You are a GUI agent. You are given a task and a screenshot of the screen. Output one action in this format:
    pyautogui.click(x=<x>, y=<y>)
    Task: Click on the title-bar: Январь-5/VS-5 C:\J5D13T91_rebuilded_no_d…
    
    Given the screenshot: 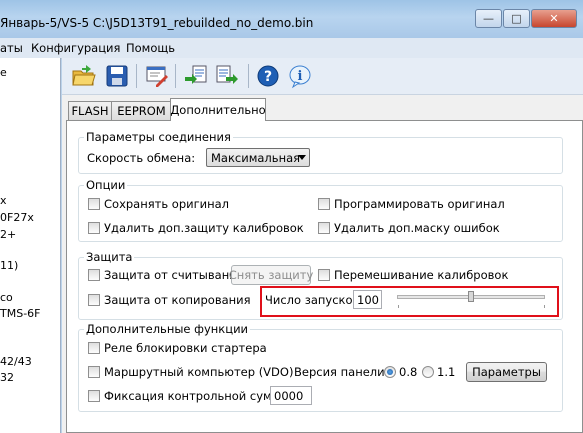 What is the action you would take?
    pyautogui.click(x=291, y=19)
    